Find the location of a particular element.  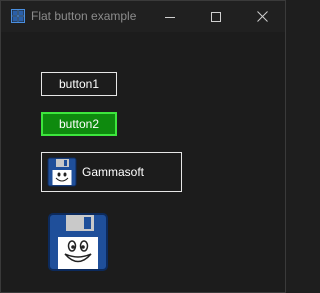

floppy-disk-image-button is located at coordinates (78, 242).